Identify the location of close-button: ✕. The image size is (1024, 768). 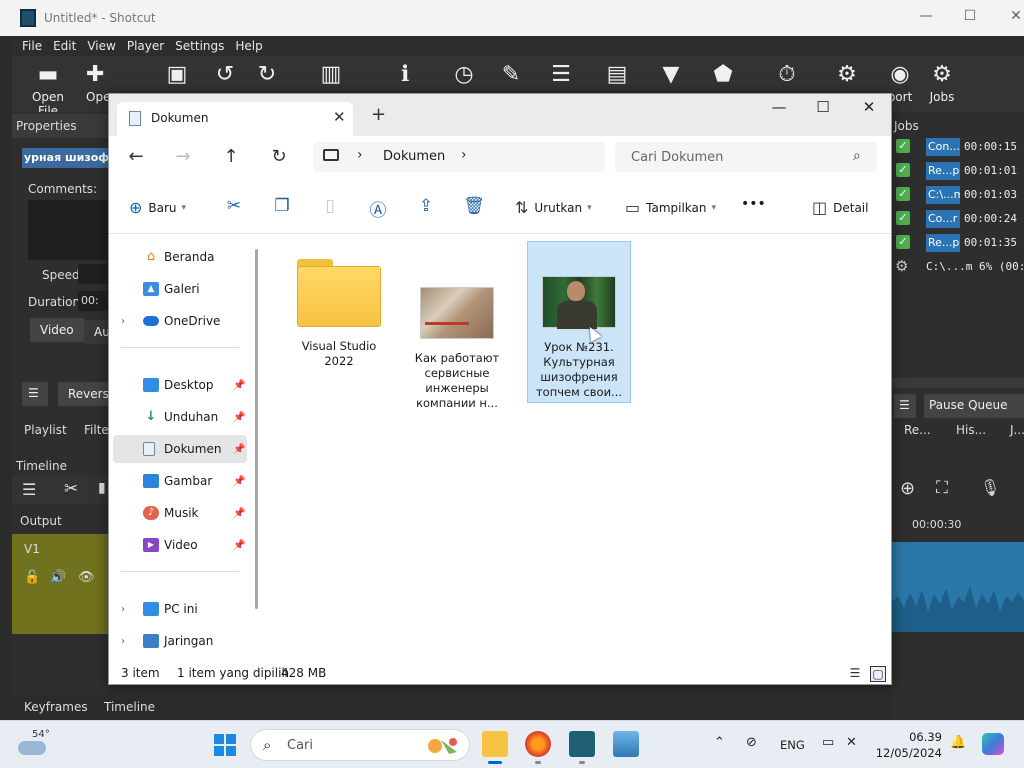
(869, 107).